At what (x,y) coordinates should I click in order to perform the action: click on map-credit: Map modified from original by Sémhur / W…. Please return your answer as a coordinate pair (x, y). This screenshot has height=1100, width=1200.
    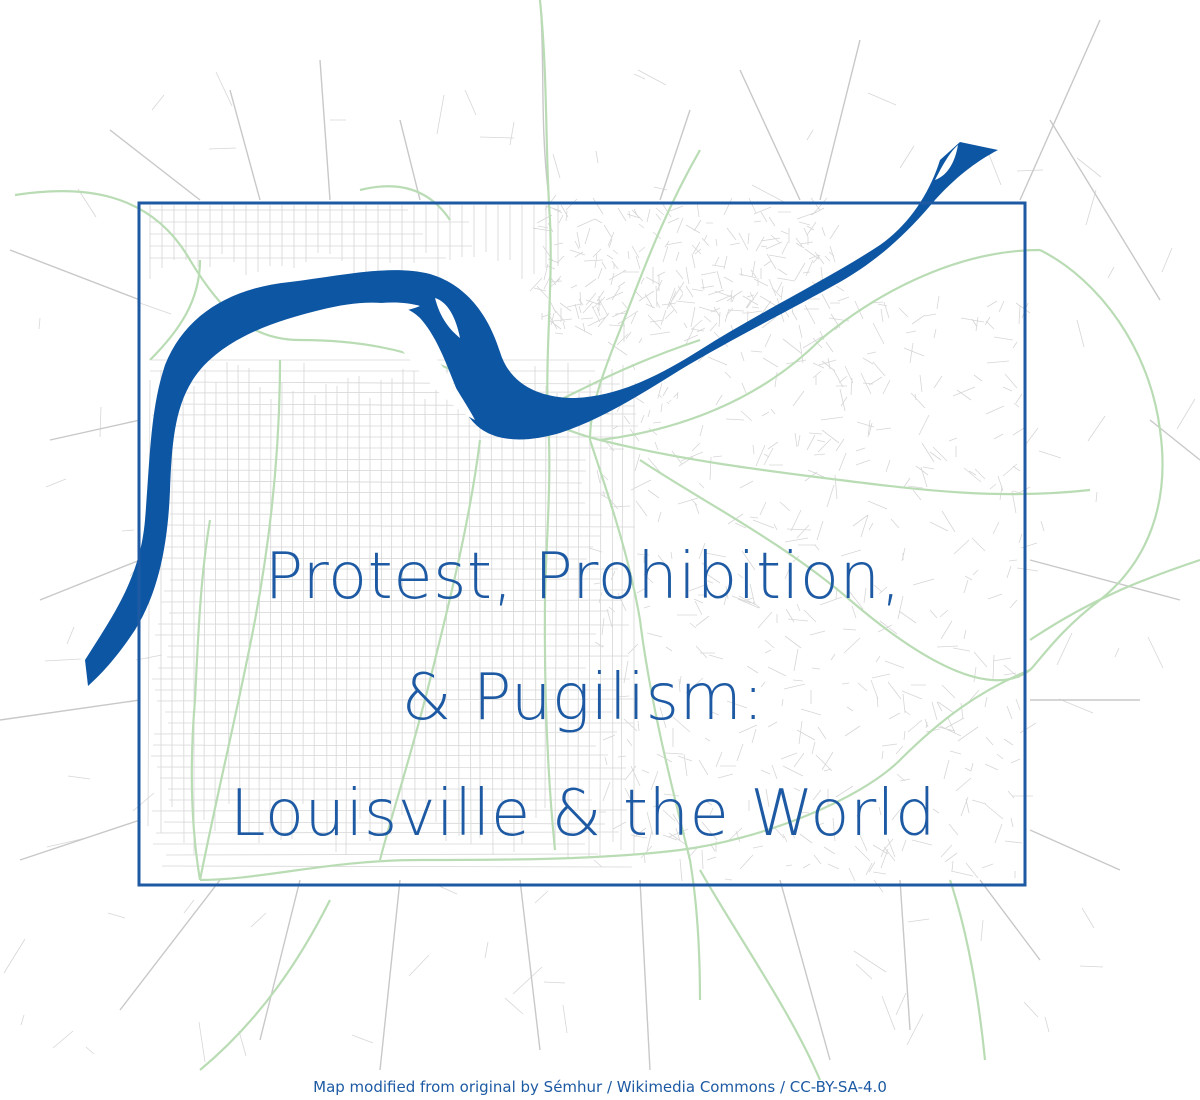
    Looking at the image, I should click on (600, 1087).